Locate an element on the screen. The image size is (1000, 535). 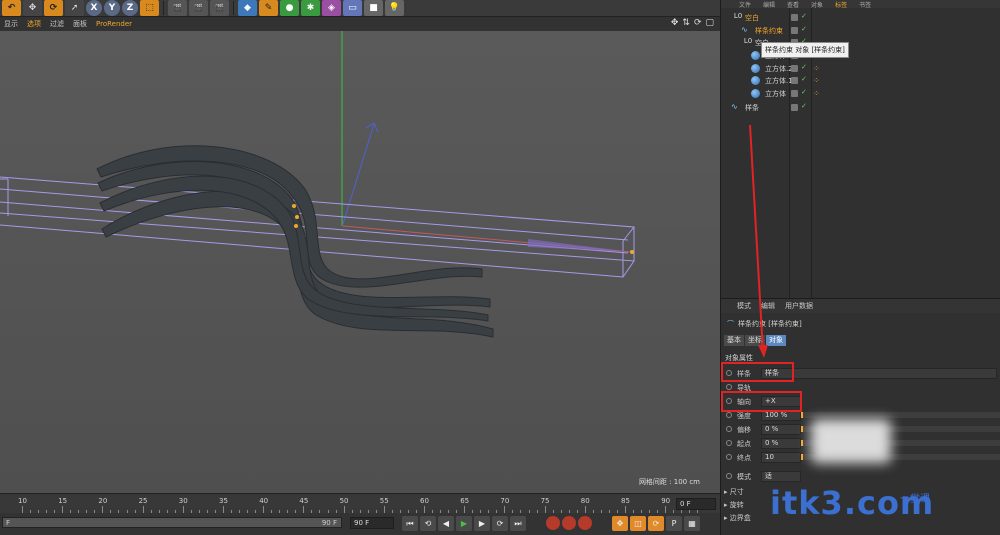
cube-object-icon: ◆ is located at coordinates (247, 8).